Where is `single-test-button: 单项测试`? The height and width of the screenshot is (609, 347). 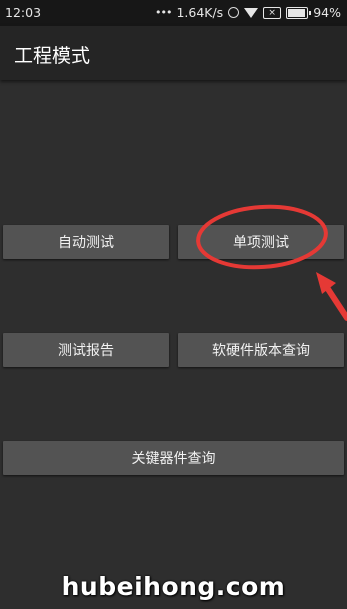 single-test-button: 单项测试 is located at coordinates (261, 242).